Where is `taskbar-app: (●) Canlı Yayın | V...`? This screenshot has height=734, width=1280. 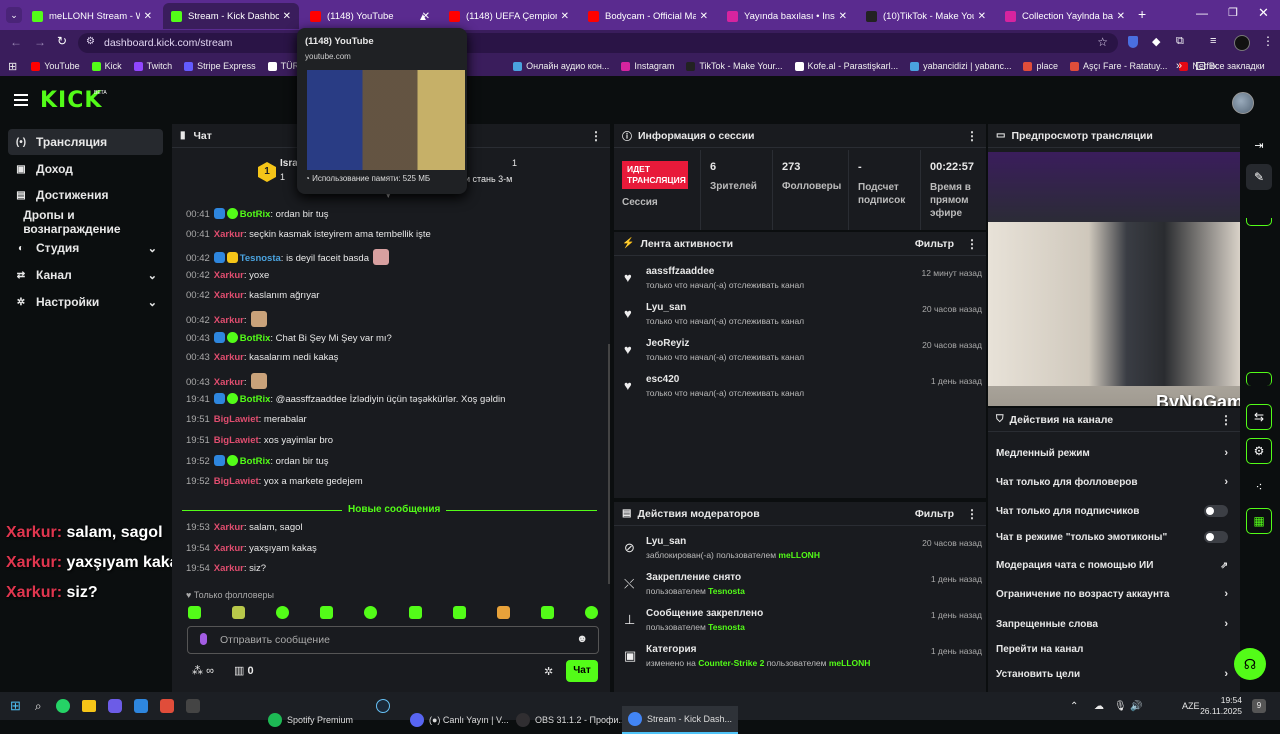 taskbar-app: (●) Canlı Yayın | V... is located at coordinates (459, 720).